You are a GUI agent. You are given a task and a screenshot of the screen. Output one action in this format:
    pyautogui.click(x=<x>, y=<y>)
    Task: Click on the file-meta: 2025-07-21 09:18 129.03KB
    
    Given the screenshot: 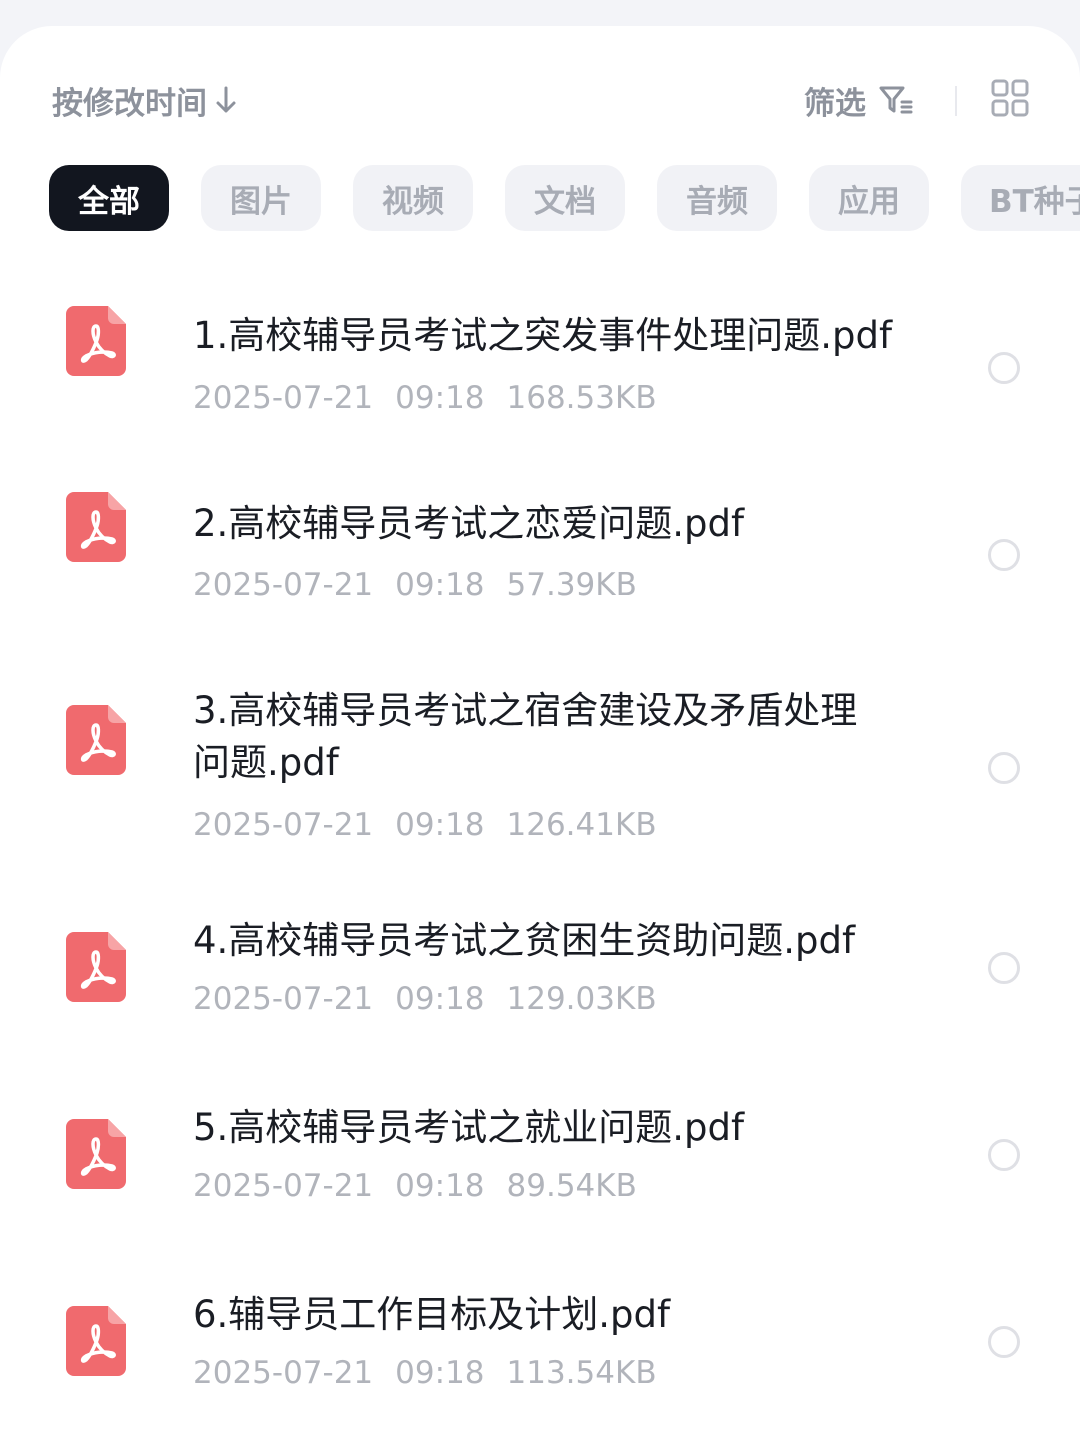 What is the action you would take?
    pyautogui.click(x=436, y=999)
    